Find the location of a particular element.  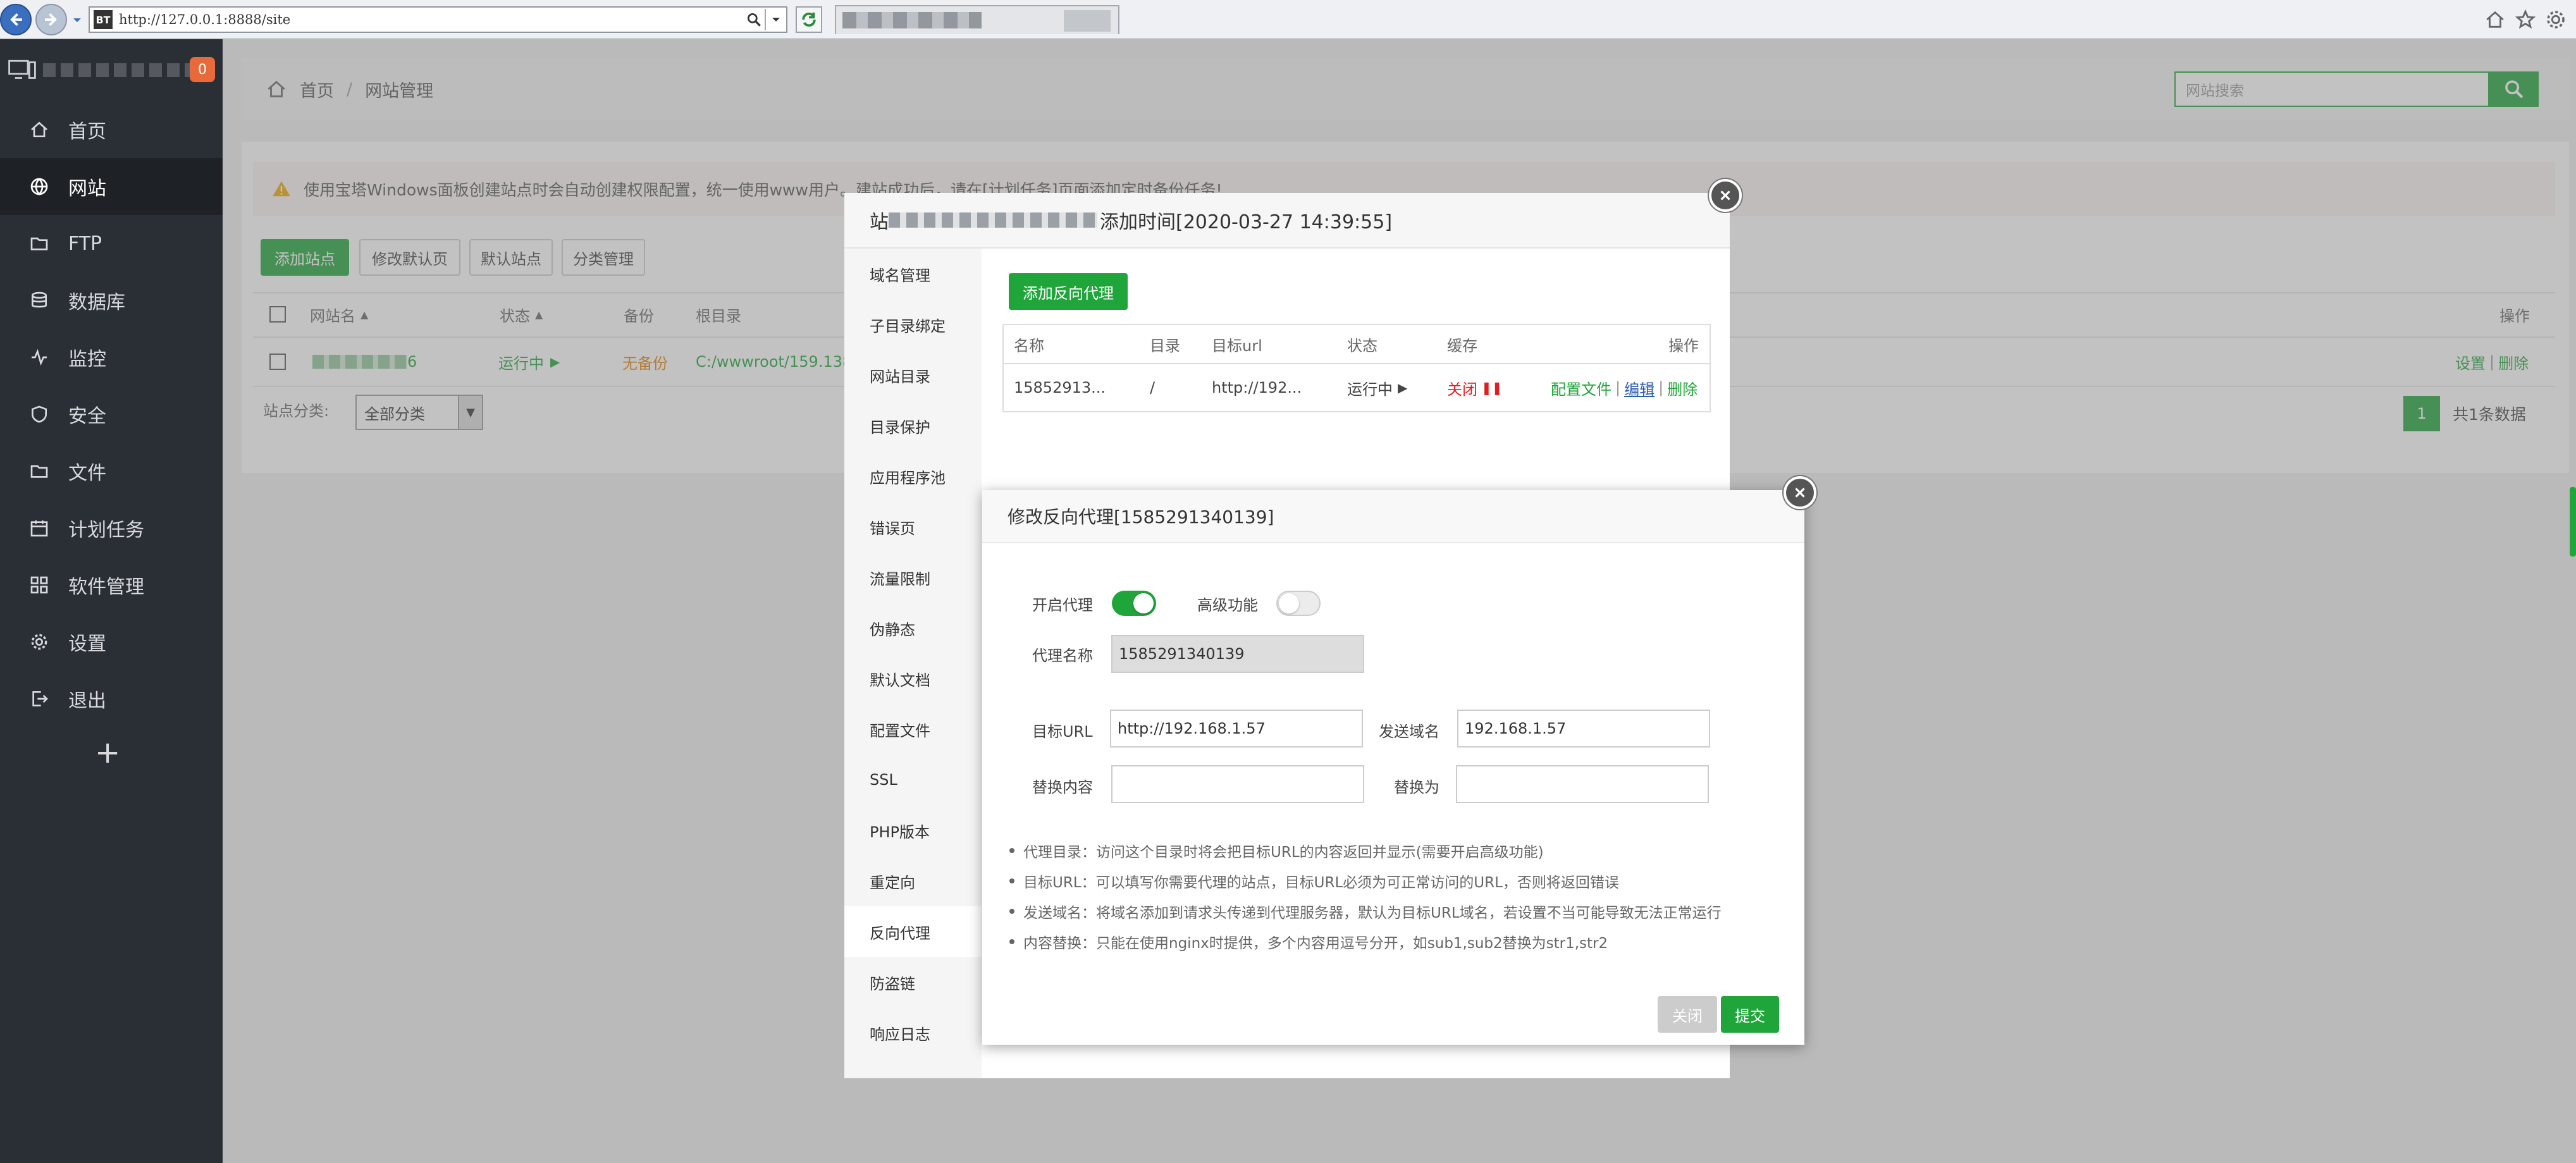

site-modal-title: 站 添加时间[2020-03-27 14:39:55] is located at coordinates (1287, 221).